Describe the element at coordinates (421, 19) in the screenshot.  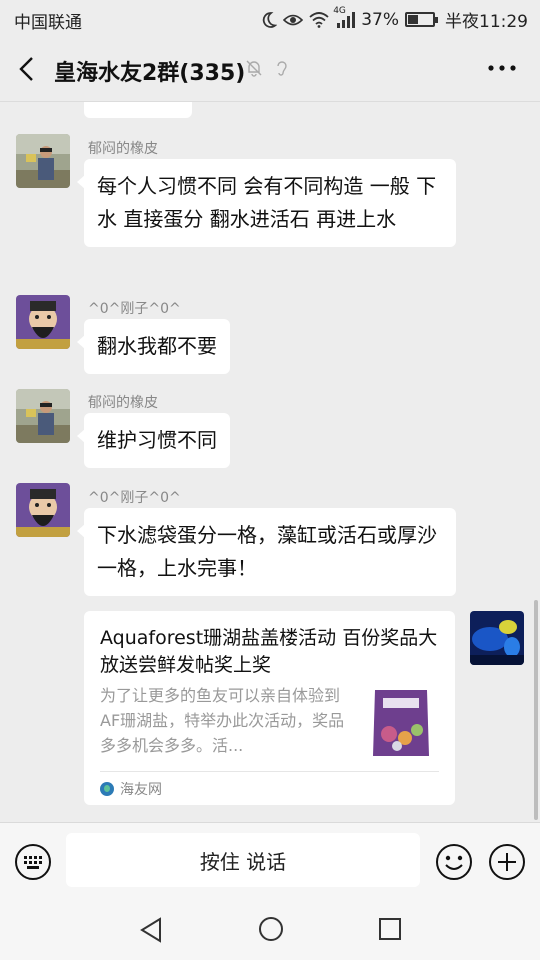
I see `battery-icon` at that location.